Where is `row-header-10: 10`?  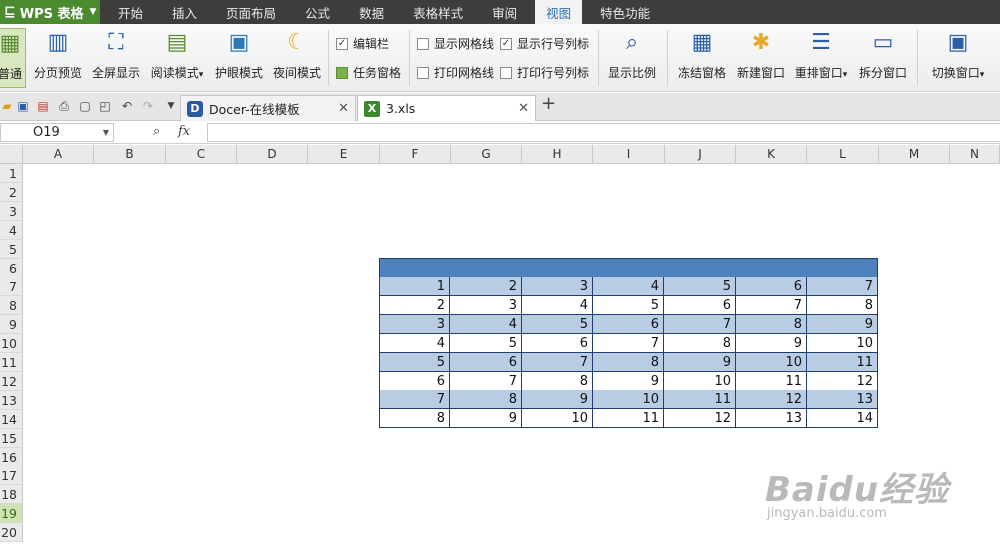 row-header-10: 10 is located at coordinates (11, 343).